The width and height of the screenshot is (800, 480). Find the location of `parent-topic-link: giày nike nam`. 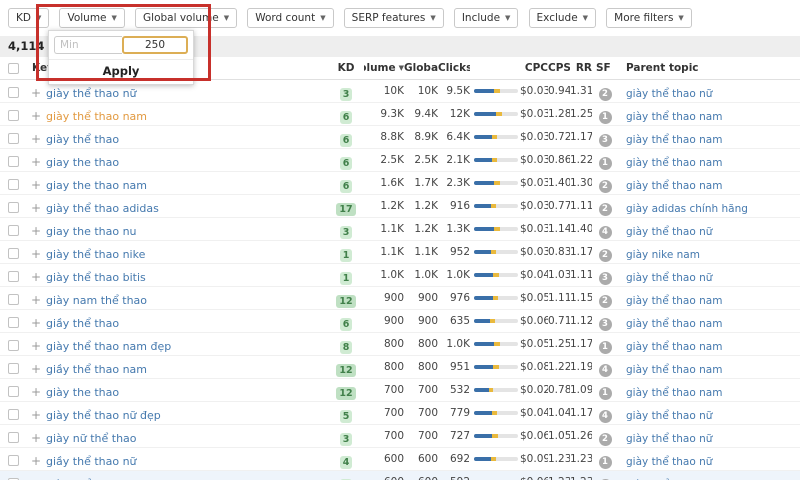

parent-topic-link: giày nike nam is located at coordinates (663, 255).